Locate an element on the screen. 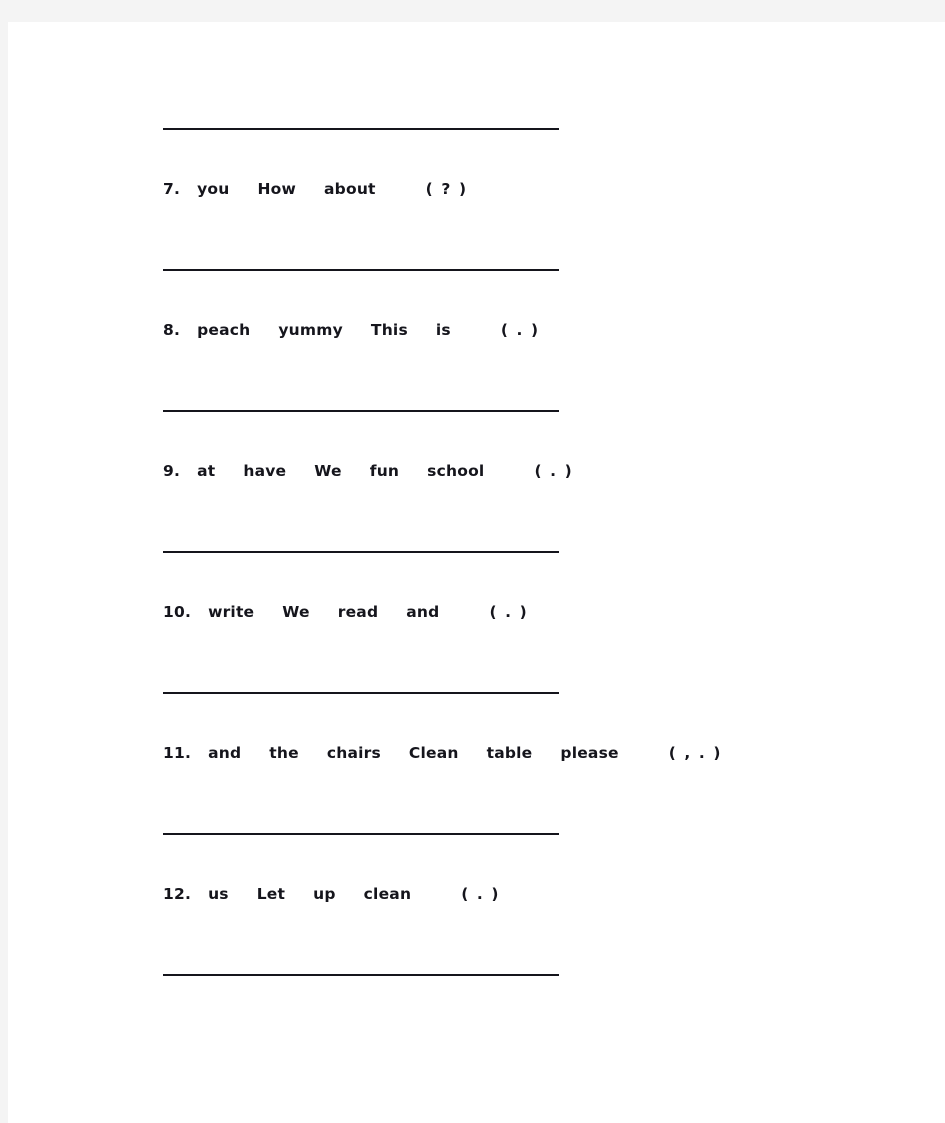 This screenshot has width=945, height=1123. scrambled-word: please is located at coordinates (589, 753).